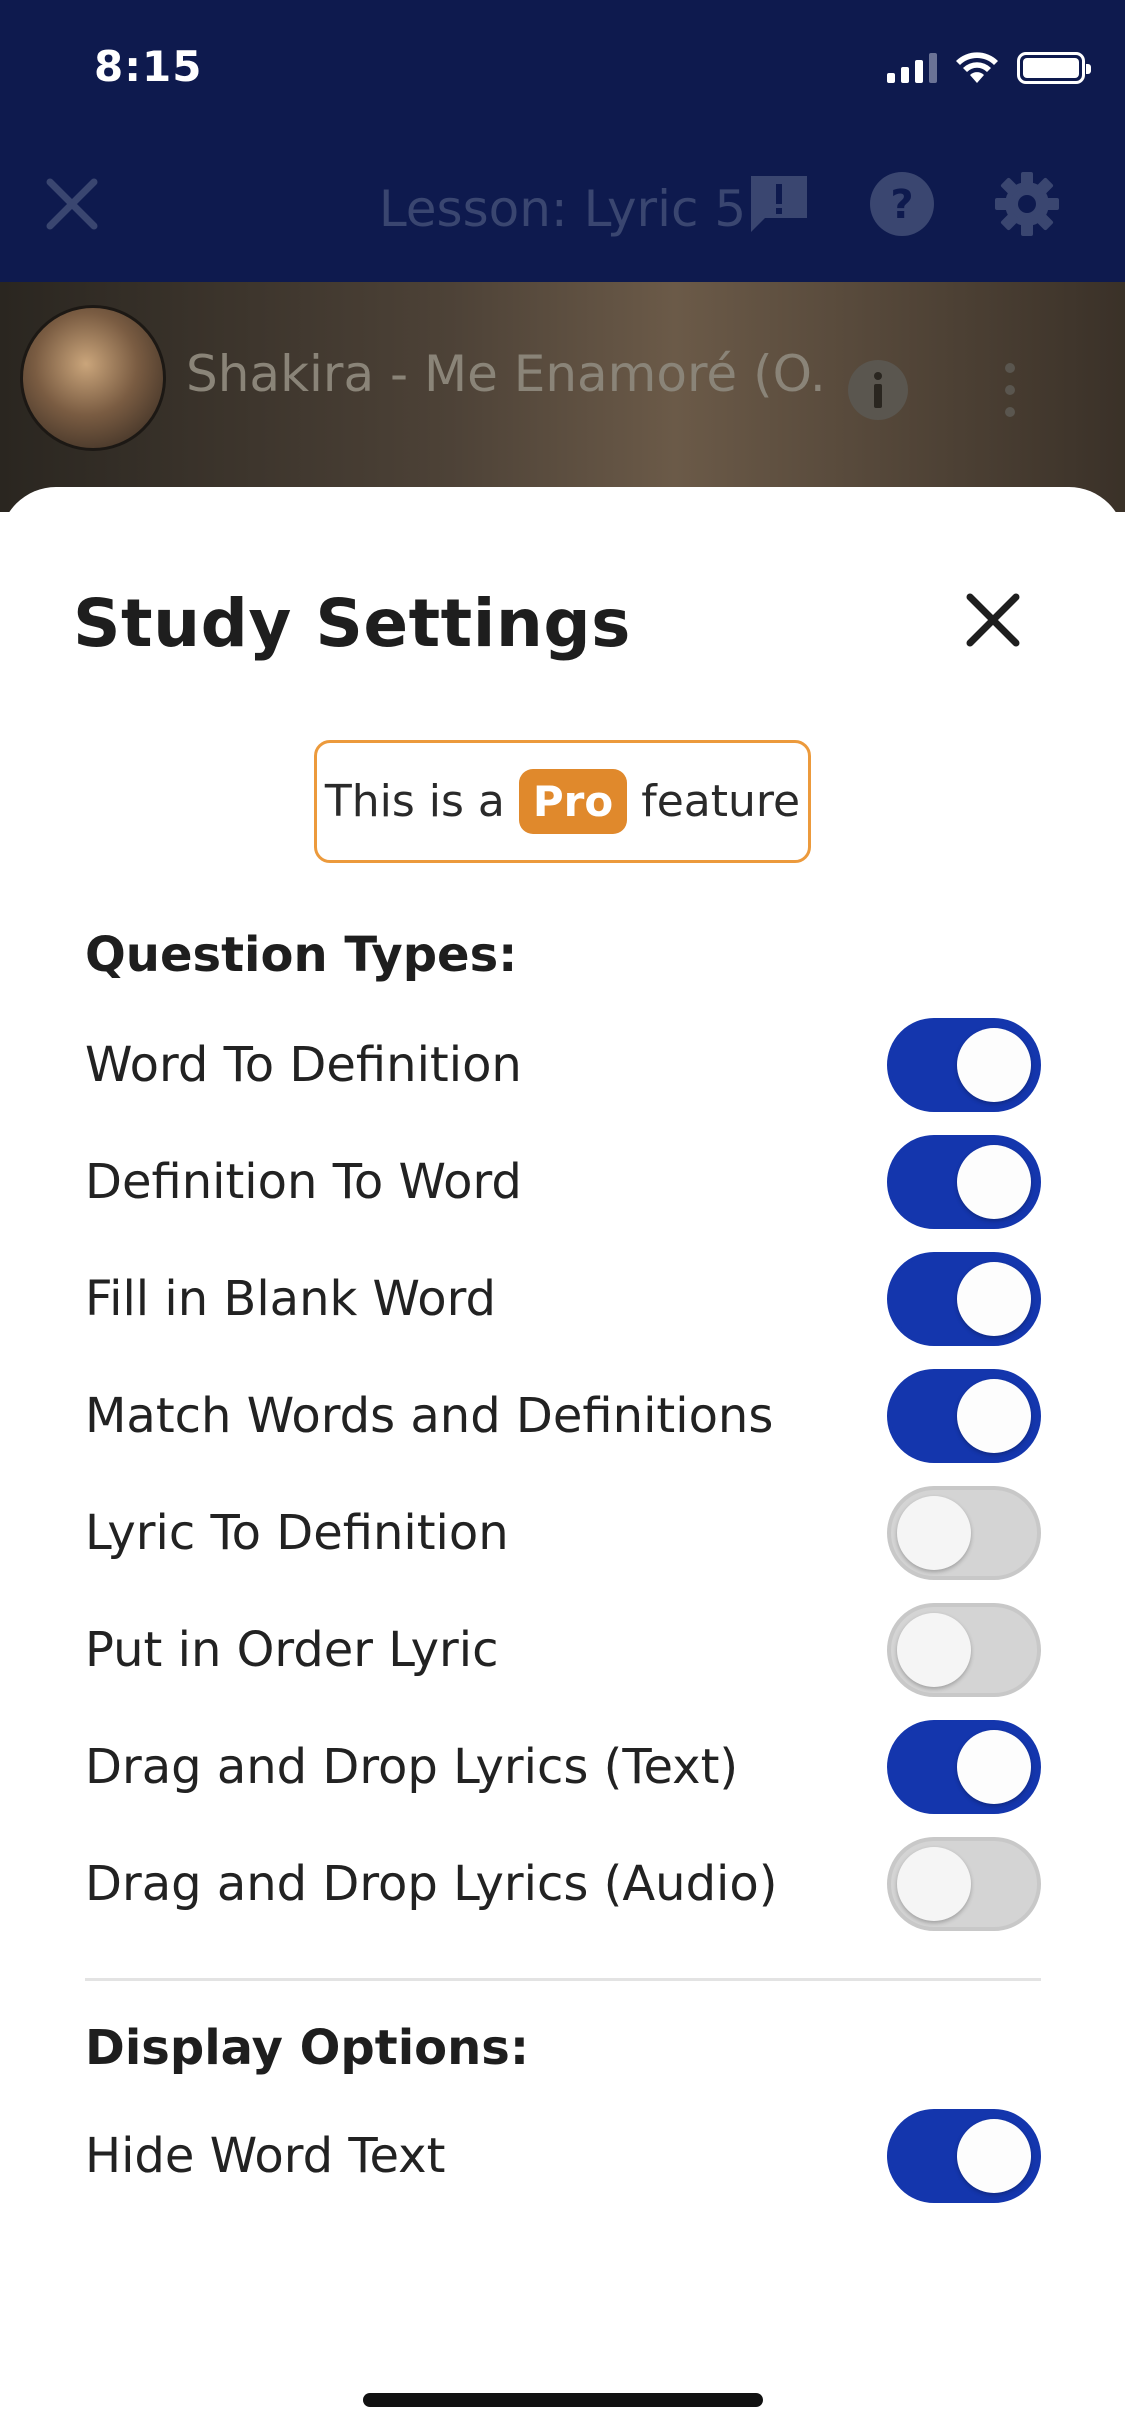 The width and height of the screenshot is (1125, 2436). What do you see at coordinates (563, 1650) in the screenshot?
I see `setting-row: Put in Order Lyric` at bounding box center [563, 1650].